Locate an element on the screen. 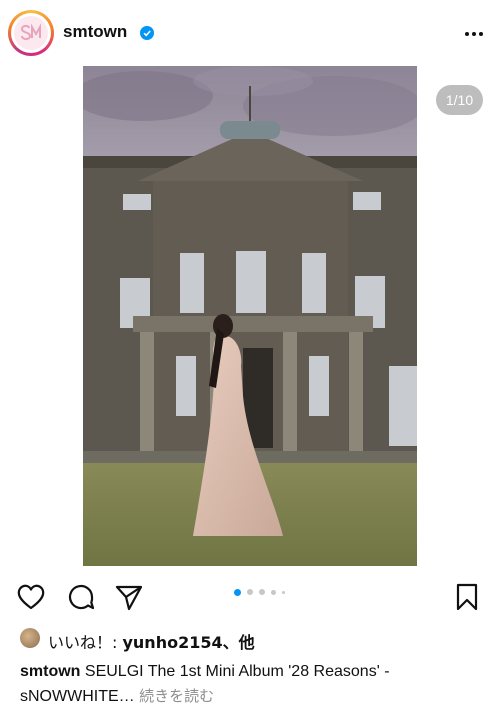 This screenshot has height=708, width=500. likes-suffix: 、他 is located at coordinates (239, 642).